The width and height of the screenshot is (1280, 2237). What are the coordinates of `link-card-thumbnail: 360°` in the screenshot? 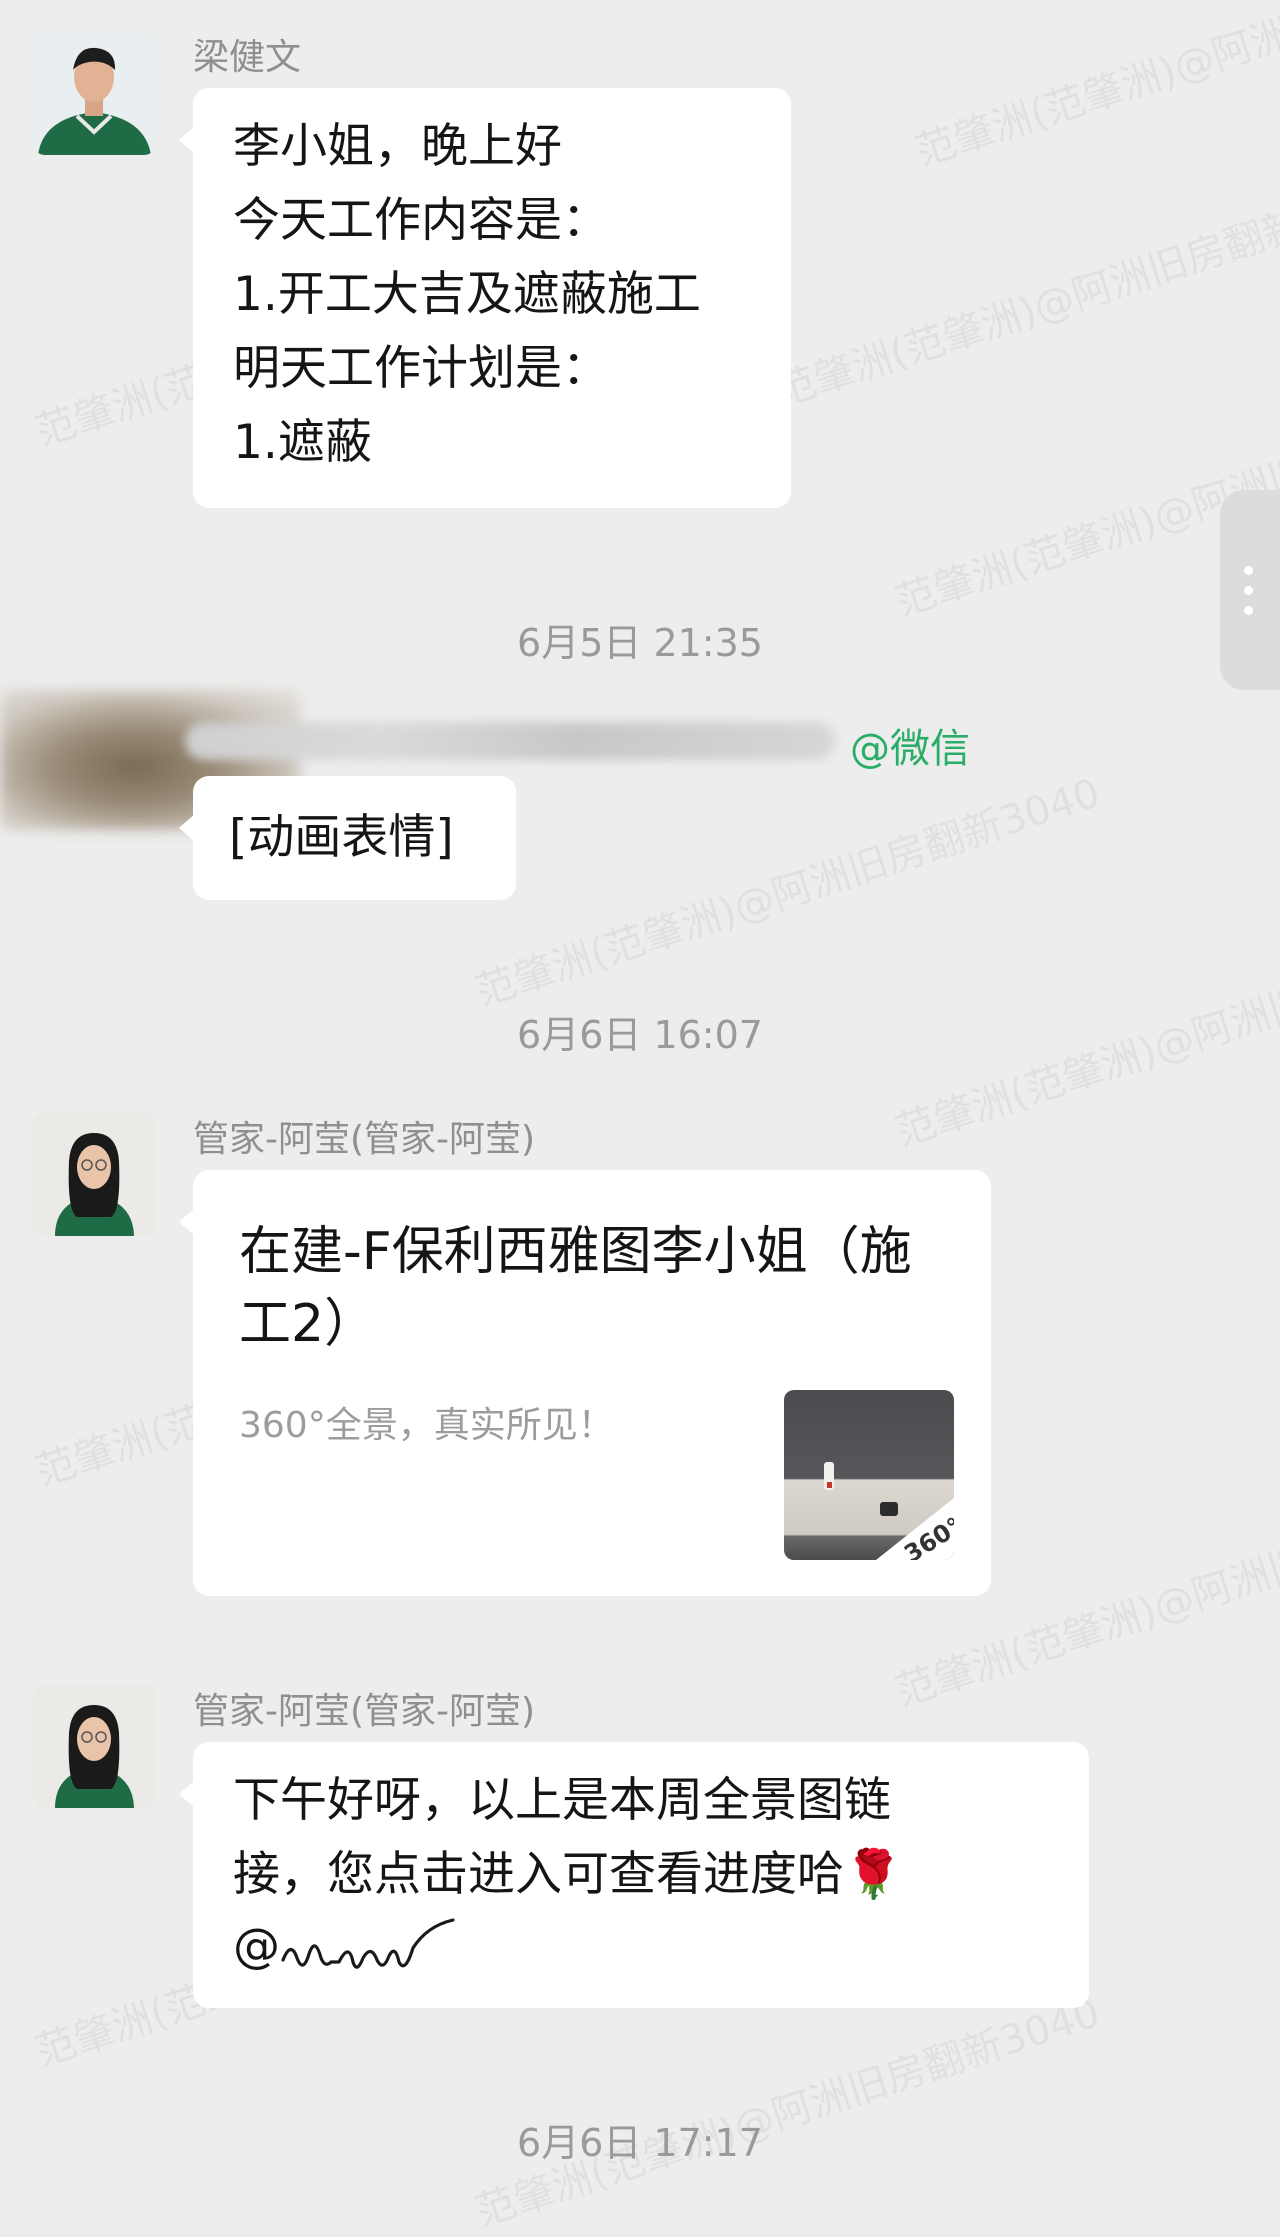 It's located at (869, 1475).